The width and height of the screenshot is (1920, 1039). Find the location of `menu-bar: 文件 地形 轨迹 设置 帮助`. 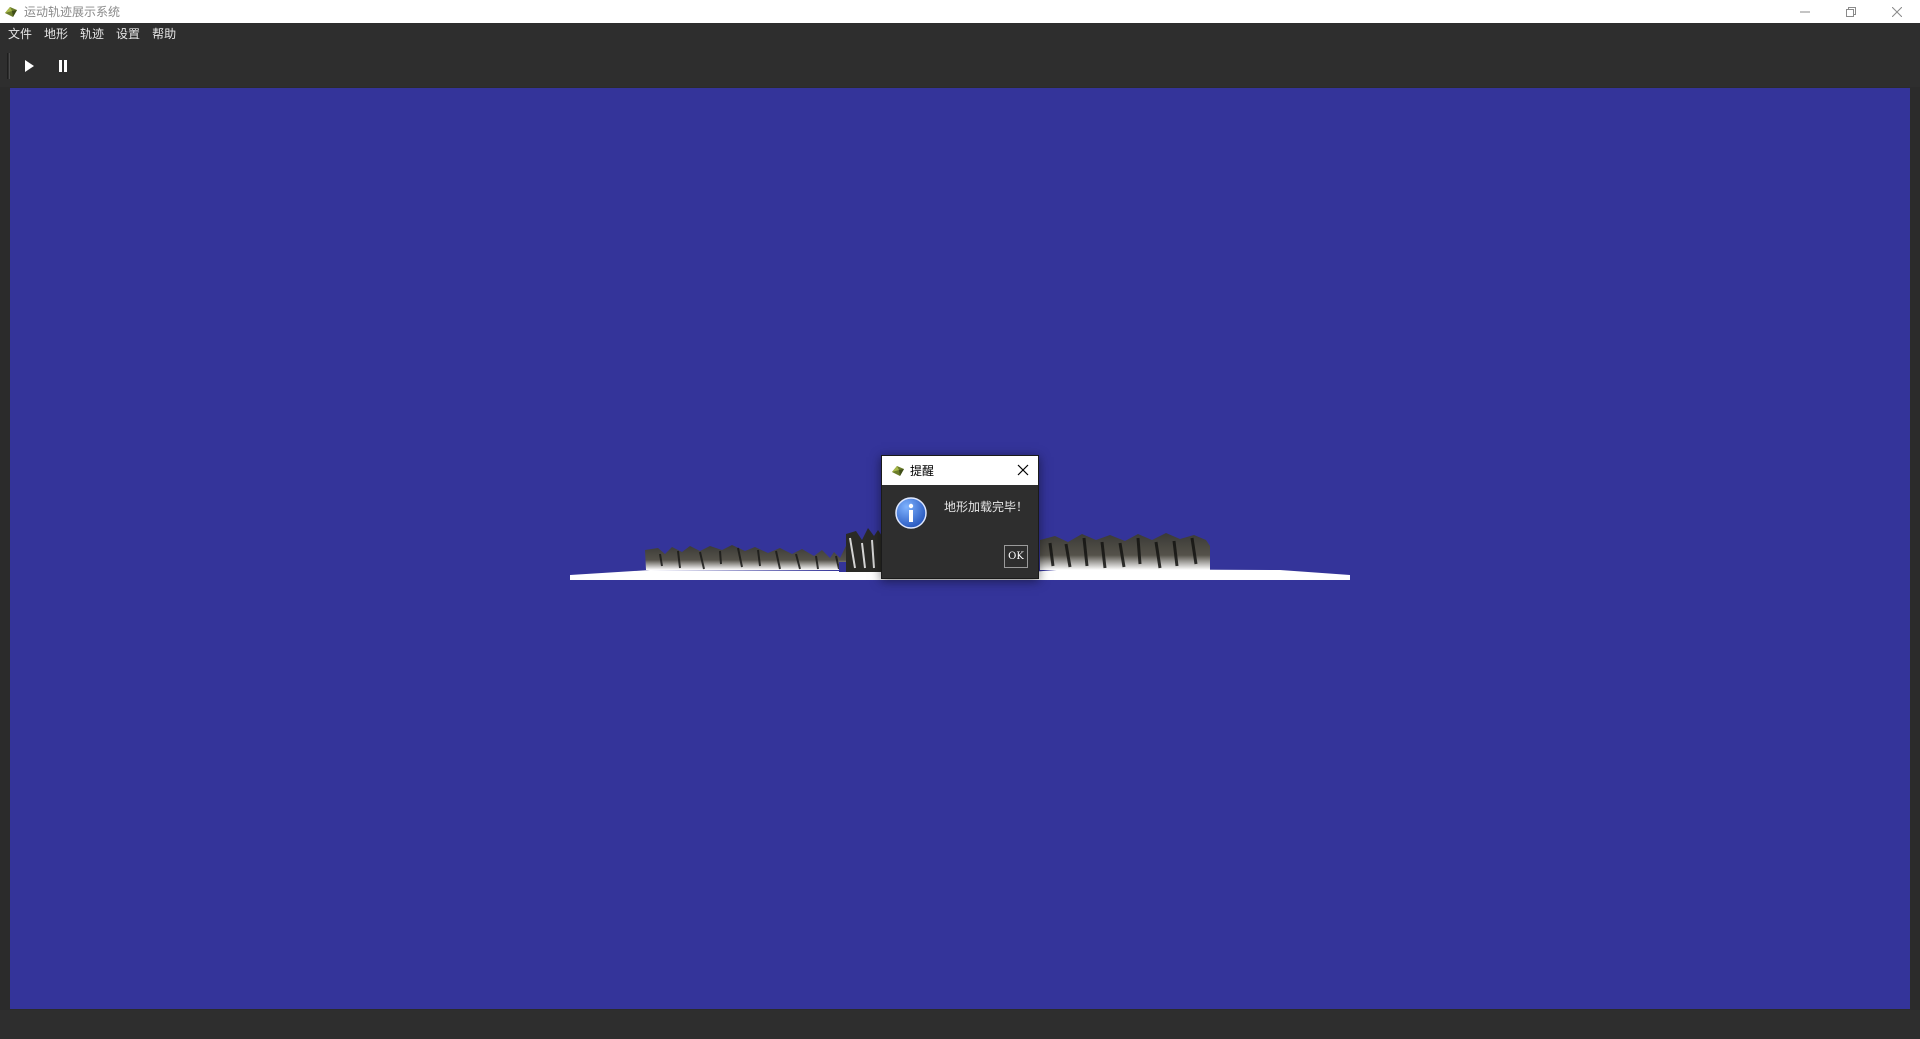

menu-bar: 文件 地形 轨迹 设置 帮助 is located at coordinates (960, 34).